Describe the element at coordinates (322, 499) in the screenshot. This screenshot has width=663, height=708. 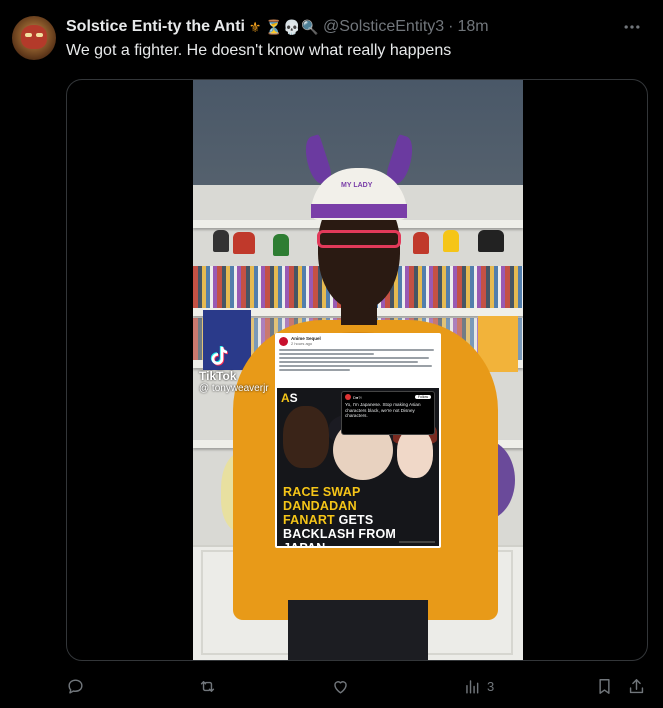
I see `headline-line-1: RACE SWAP DANDADAN` at that location.